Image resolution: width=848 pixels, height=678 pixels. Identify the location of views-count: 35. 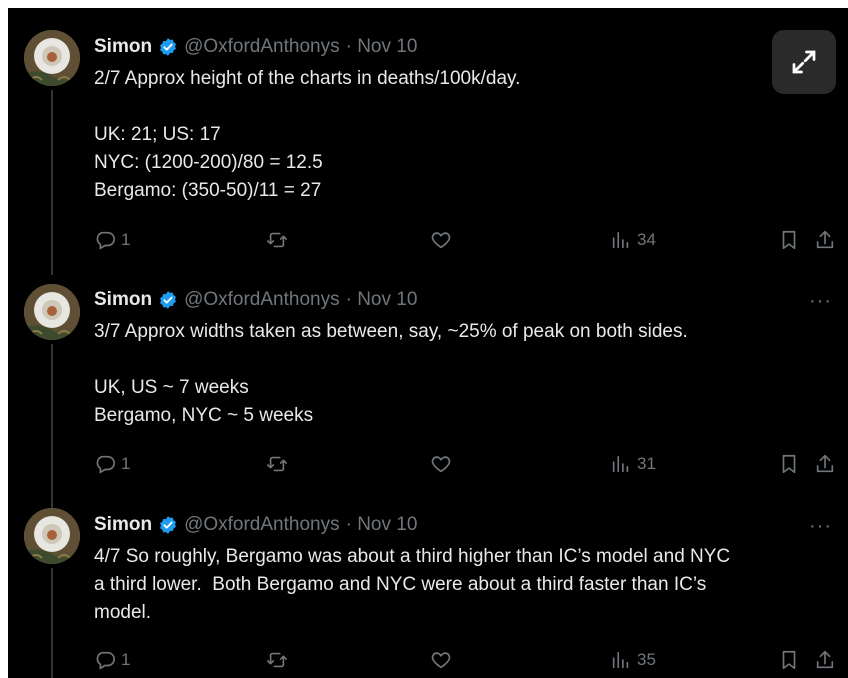
(646, 659).